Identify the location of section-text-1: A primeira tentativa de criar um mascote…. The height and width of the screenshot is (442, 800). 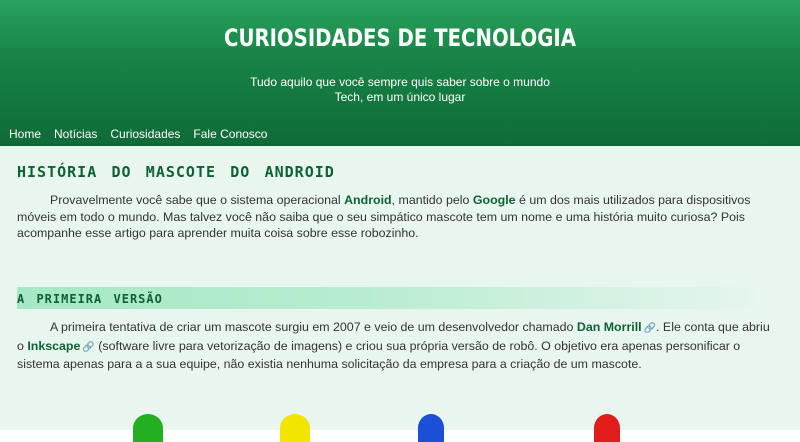
(313, 327).